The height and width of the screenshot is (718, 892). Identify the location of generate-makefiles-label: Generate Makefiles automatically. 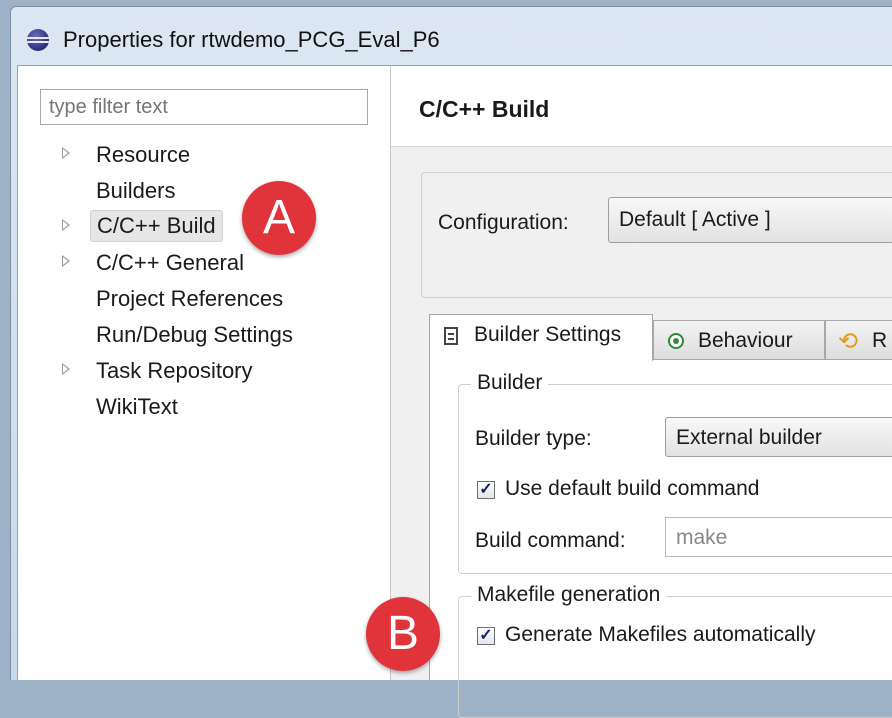
(660, 634).